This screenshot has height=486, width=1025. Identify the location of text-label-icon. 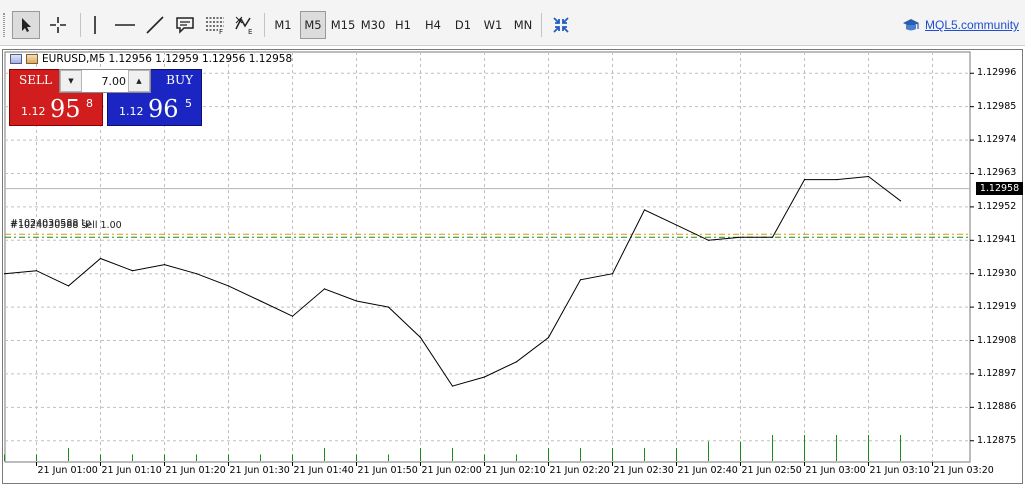
(185, 25).